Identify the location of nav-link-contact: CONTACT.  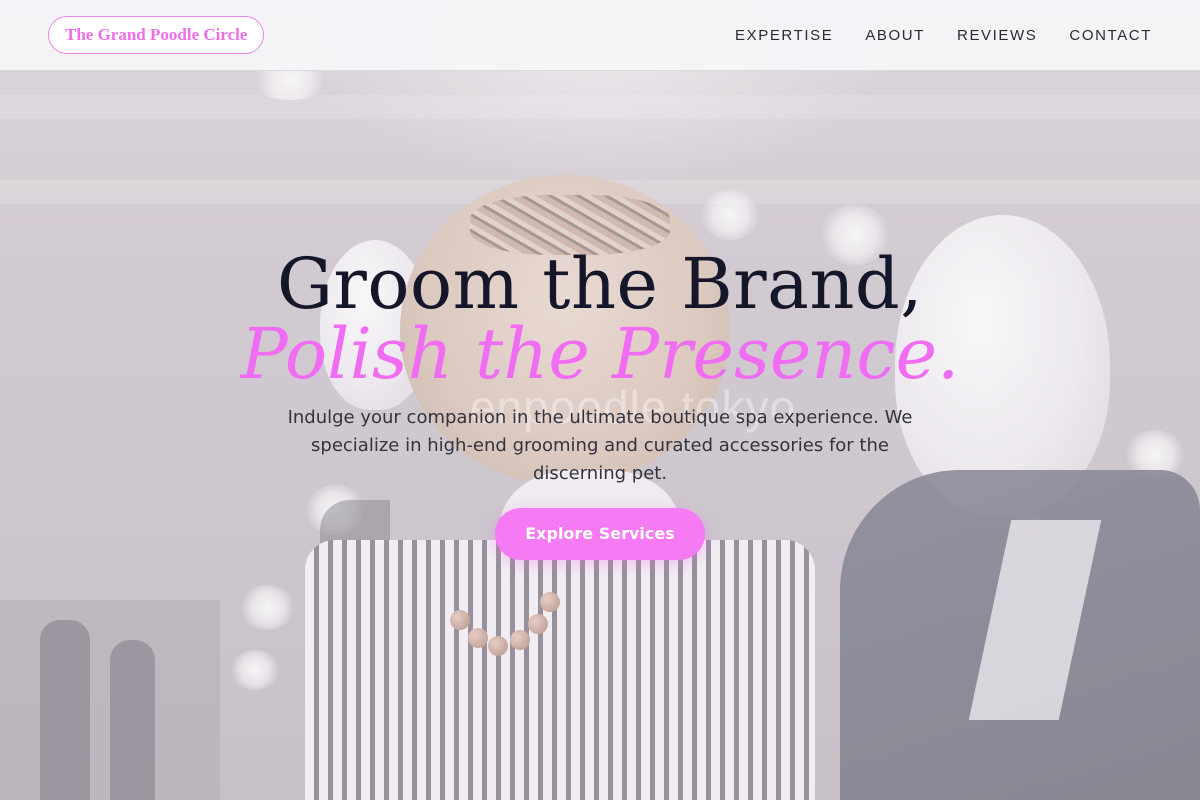
(1110, 35).